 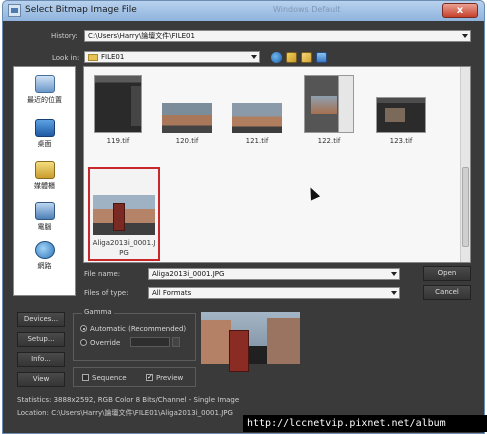 What do you see at coordinates (93, 57) in the screenshot?
I see `folder-icon` at bounding box center [93, 57].